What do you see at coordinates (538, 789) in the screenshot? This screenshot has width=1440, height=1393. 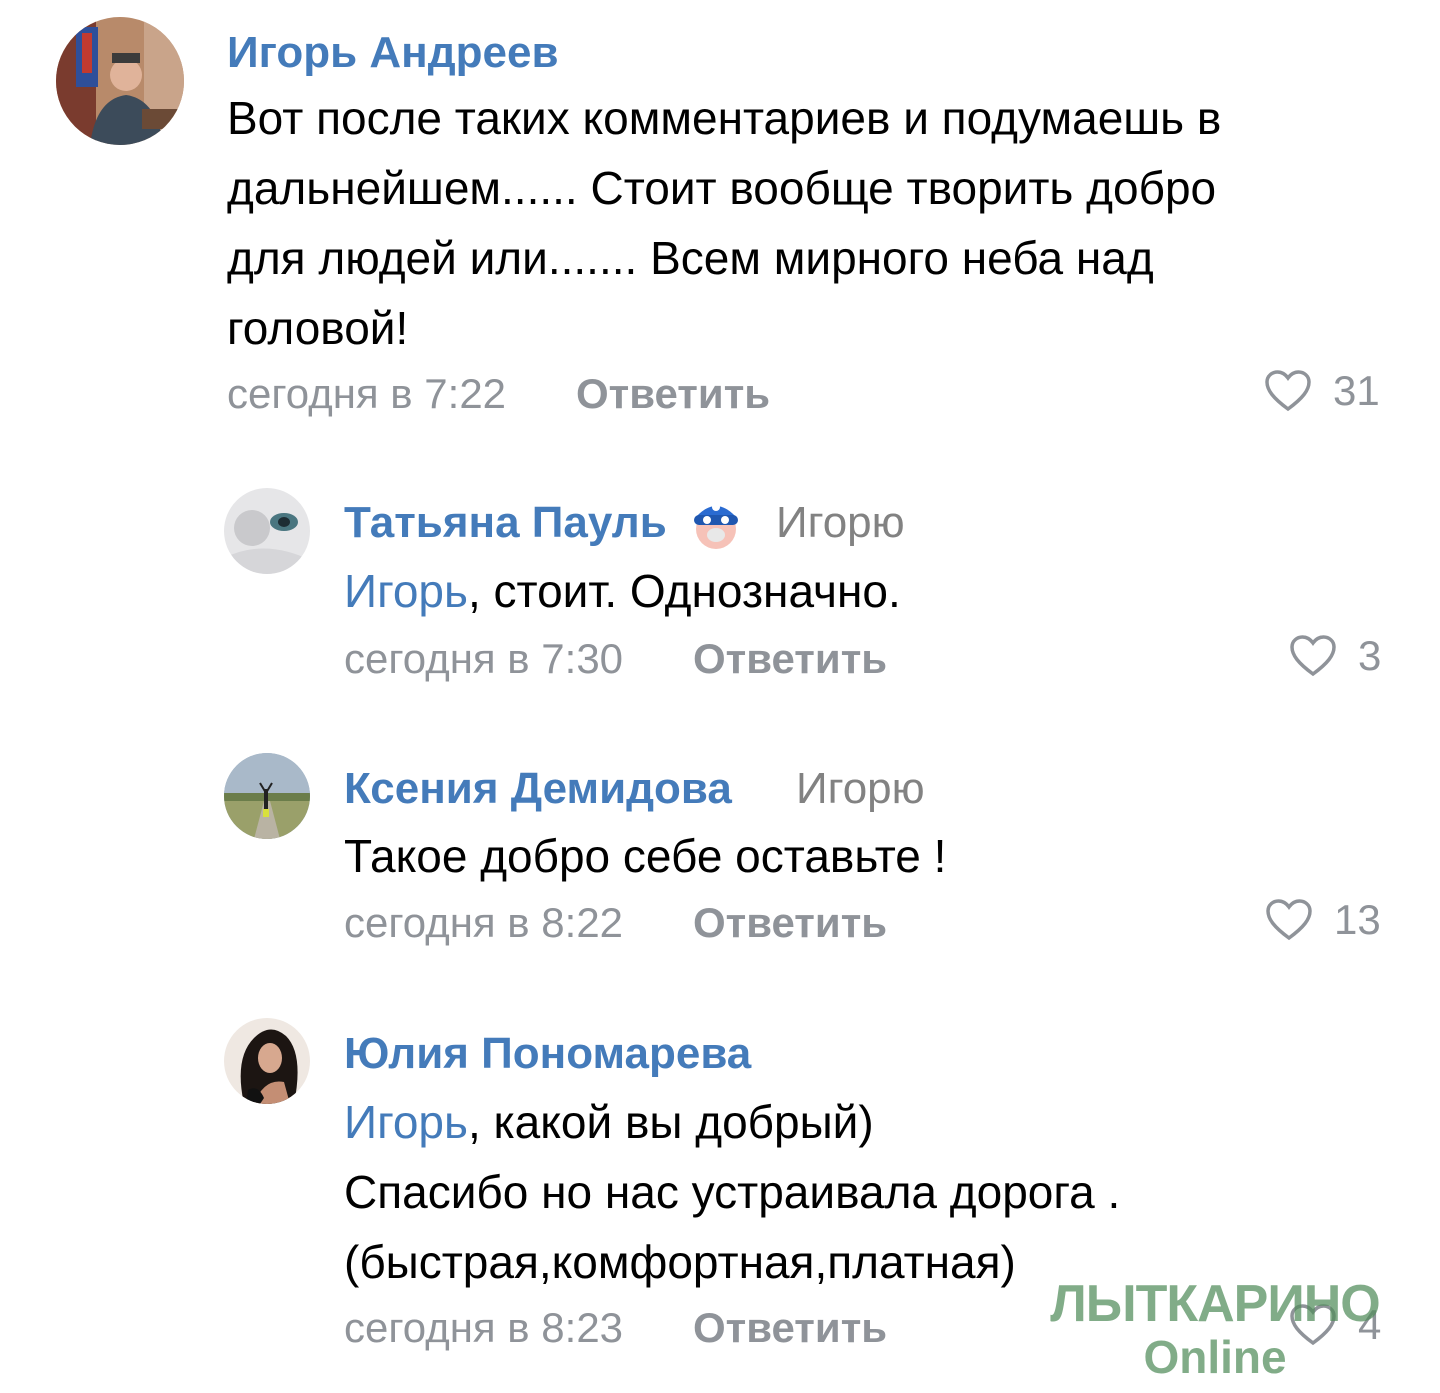 I see `author-name: Ксения Демидова` at bounding box center [538, 789].